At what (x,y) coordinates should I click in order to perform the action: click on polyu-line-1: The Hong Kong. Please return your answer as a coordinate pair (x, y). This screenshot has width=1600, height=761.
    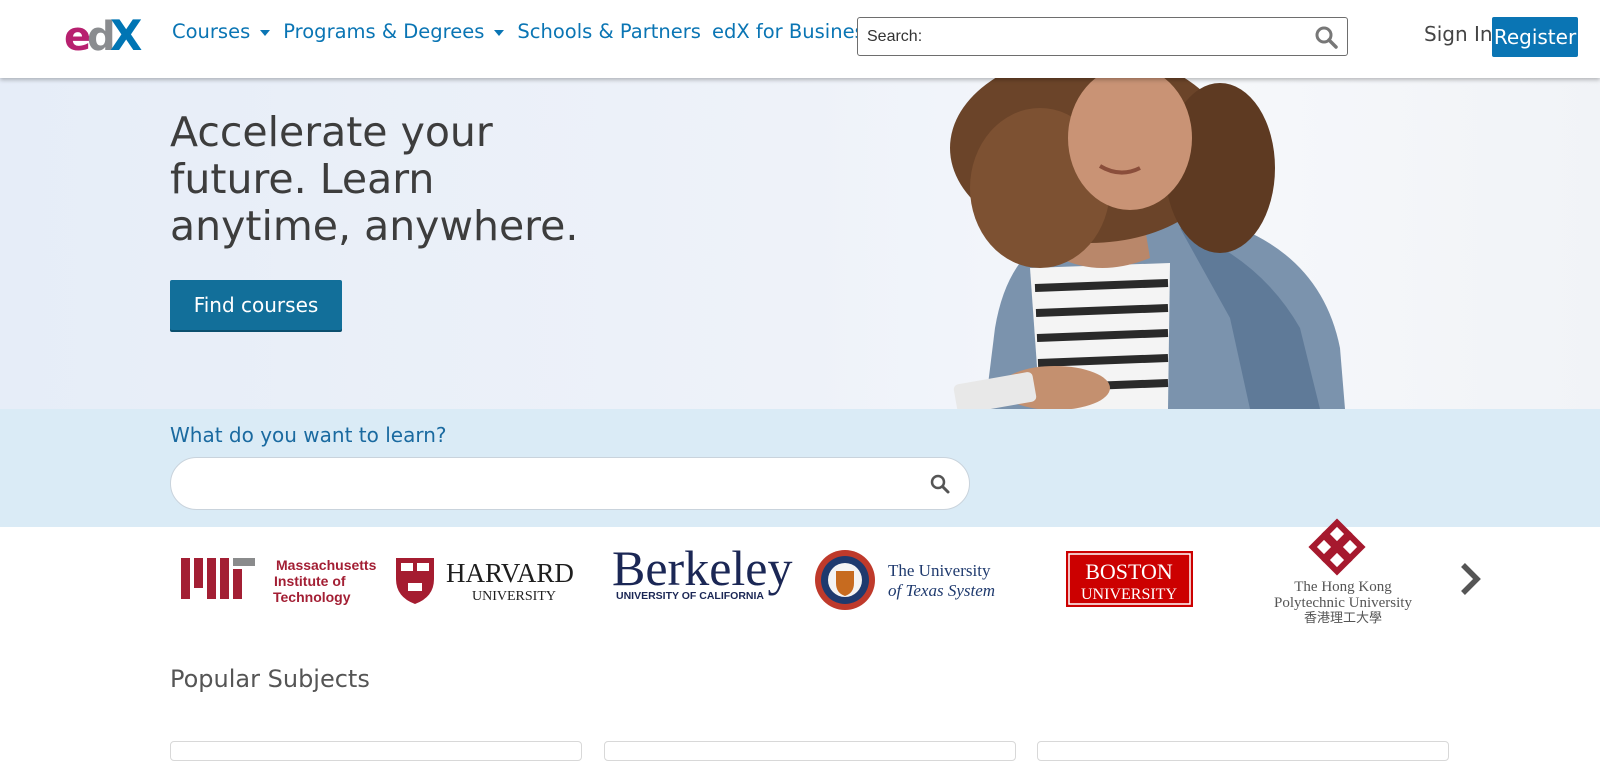
    Looking at the image, I should click on (1343, 587).